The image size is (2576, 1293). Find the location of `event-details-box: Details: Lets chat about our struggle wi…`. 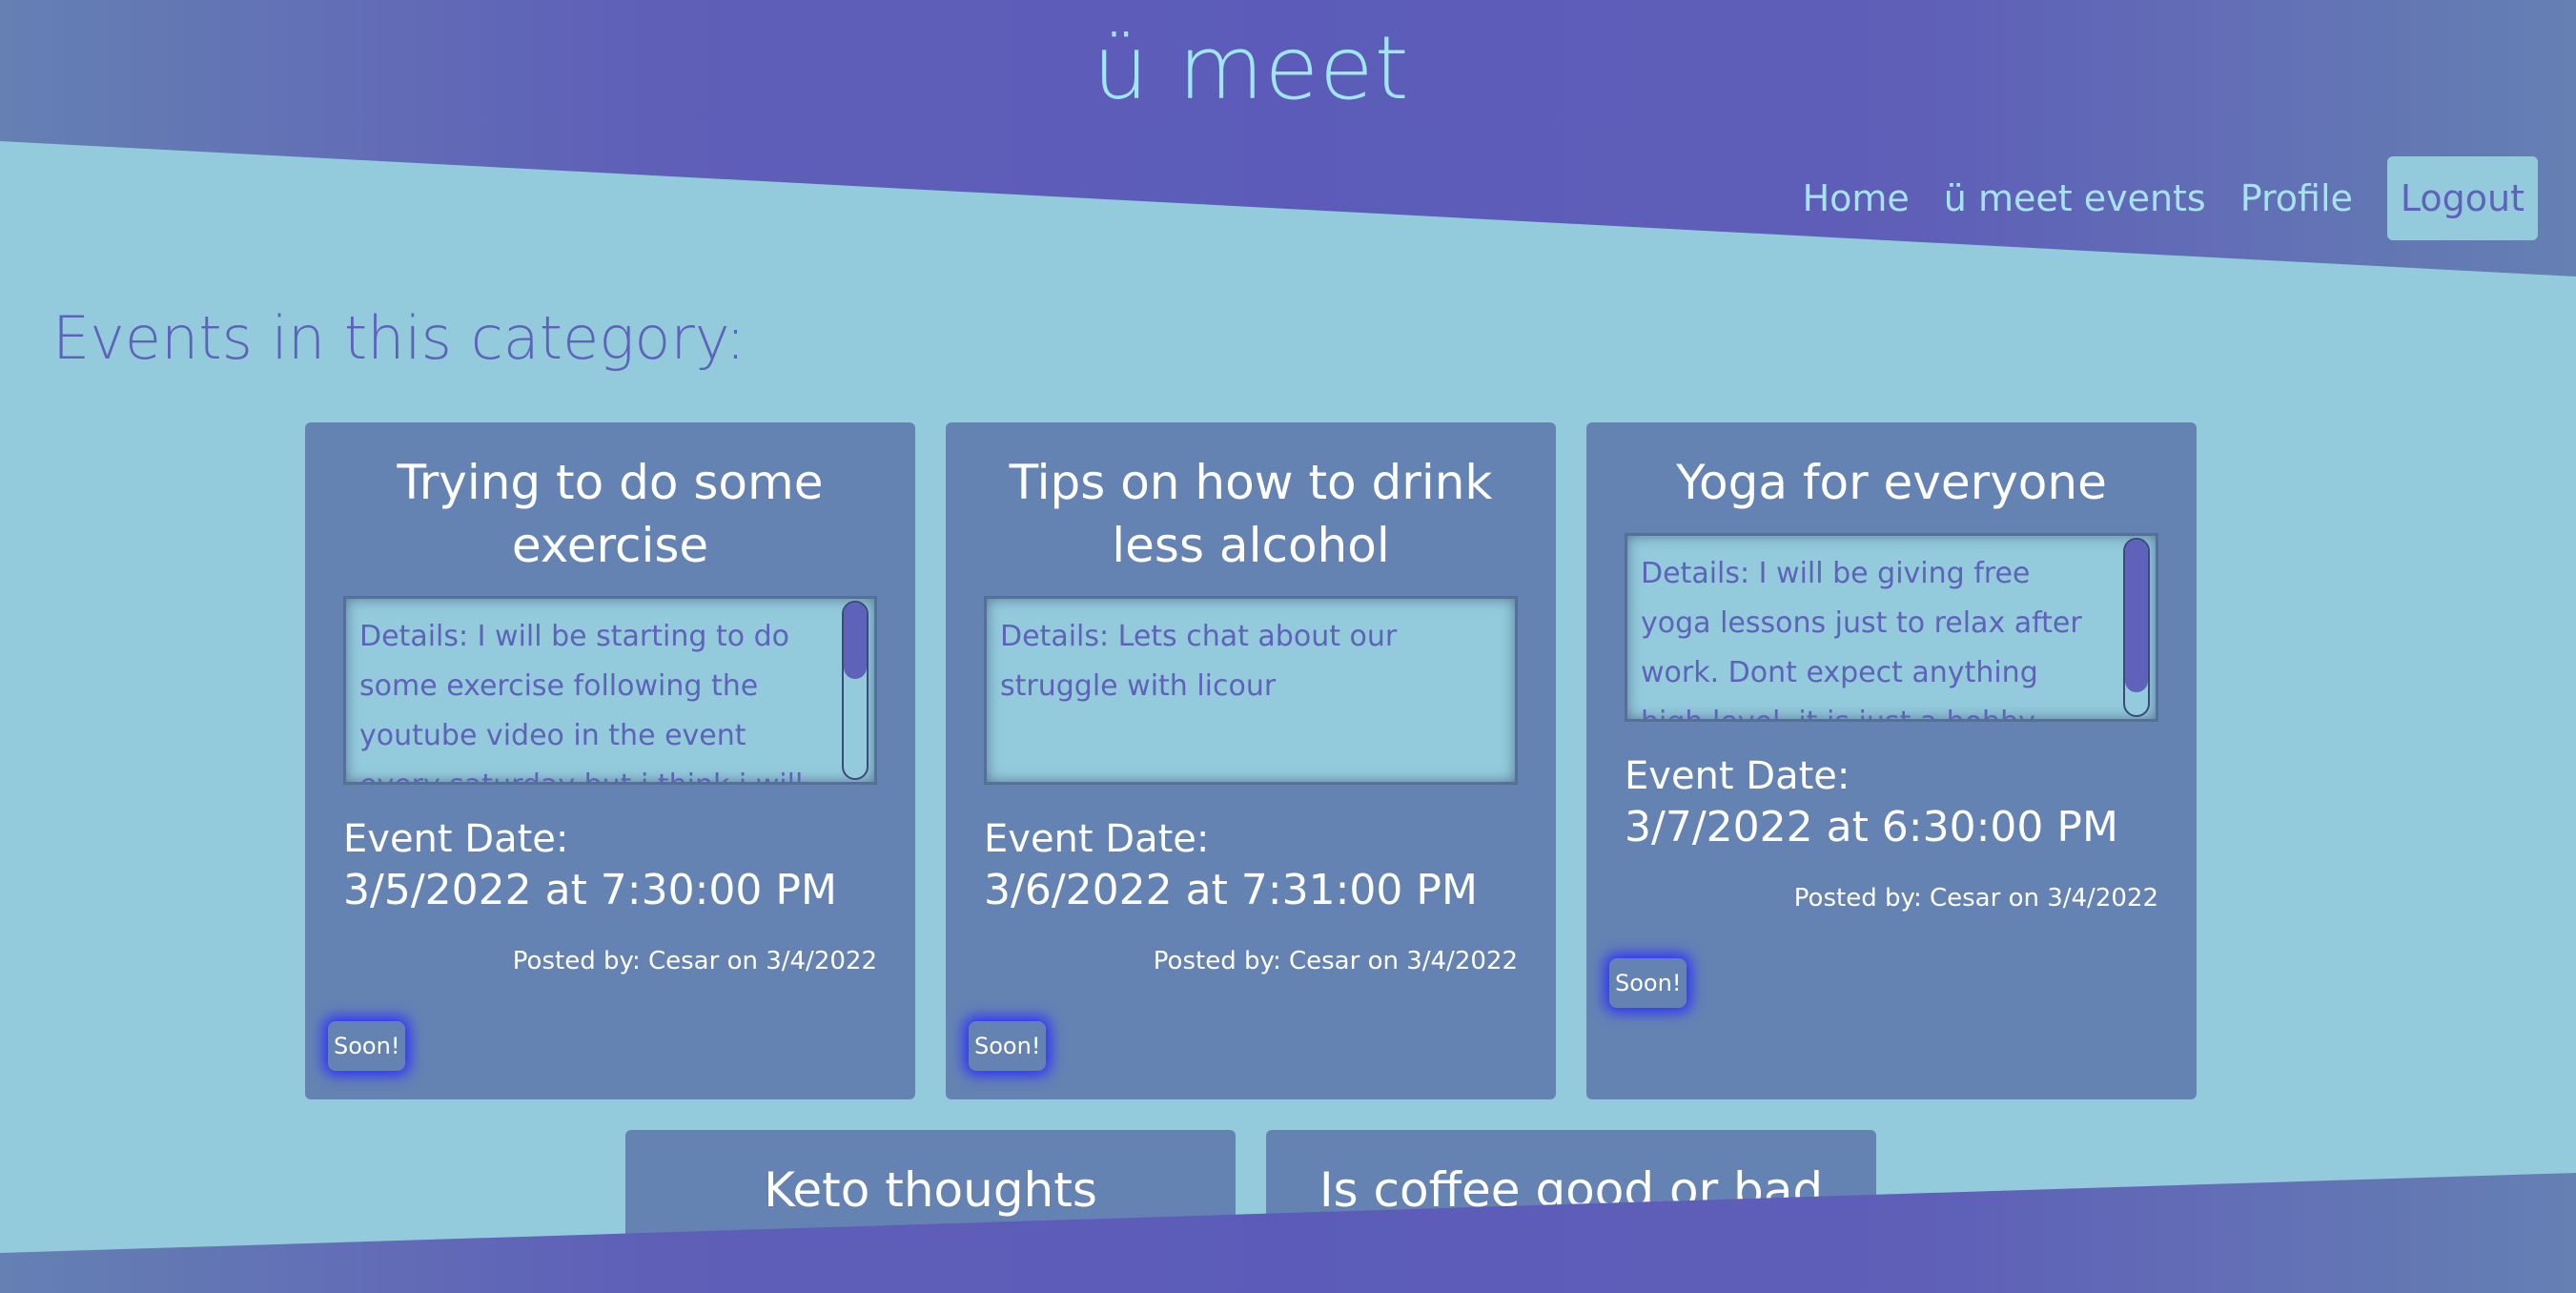

event-details-box: Details: Lets chat about our struggle wi… is located at coordinates (1251, 690).